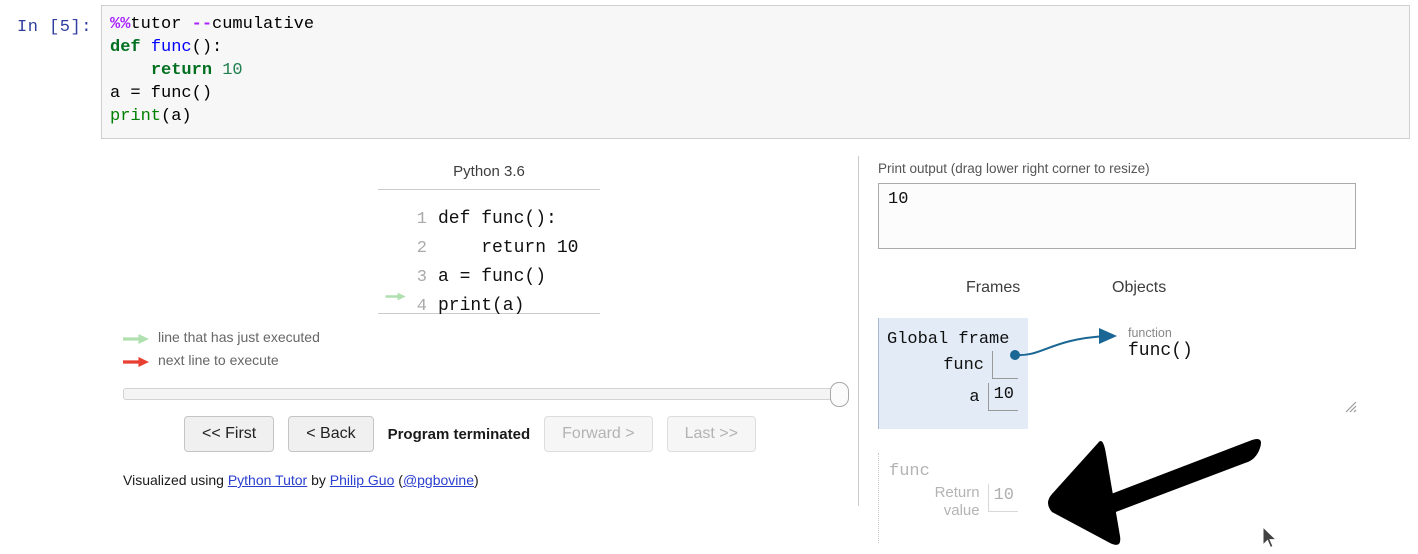 The width and height of the screenshot is (1418, 554). I want to click on back-button: < Back, so click(331, 434).